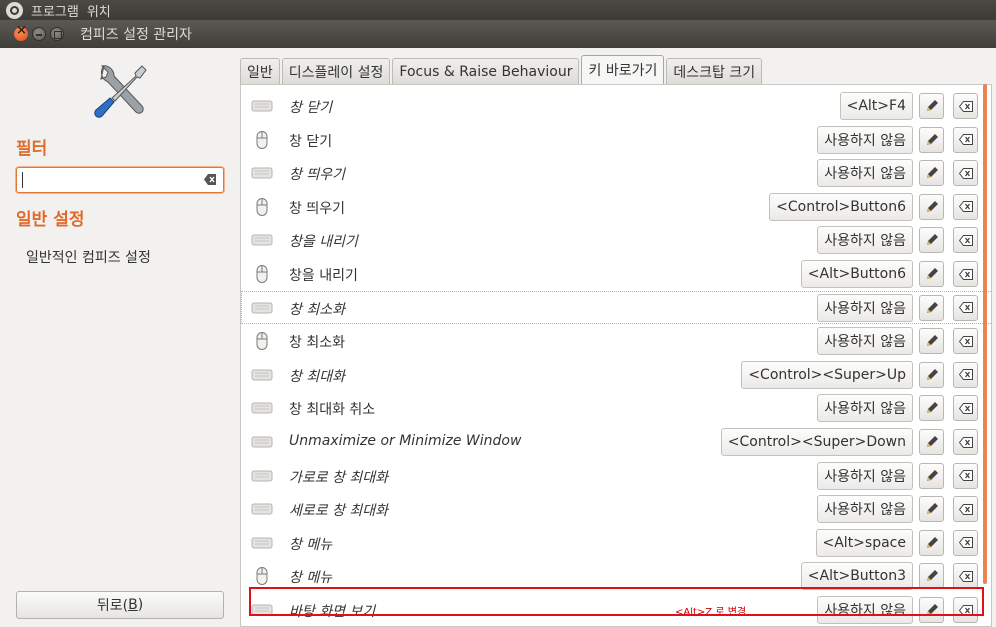 The image size is (996, 627). I want to click on minimize-window-button, so click(39, 34).